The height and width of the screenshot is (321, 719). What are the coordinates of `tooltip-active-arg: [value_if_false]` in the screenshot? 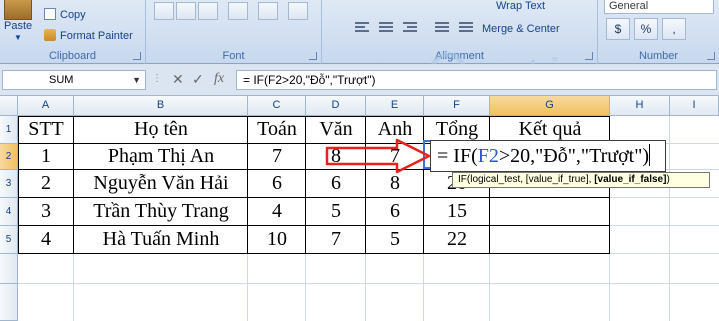 It's located at (630, 179).